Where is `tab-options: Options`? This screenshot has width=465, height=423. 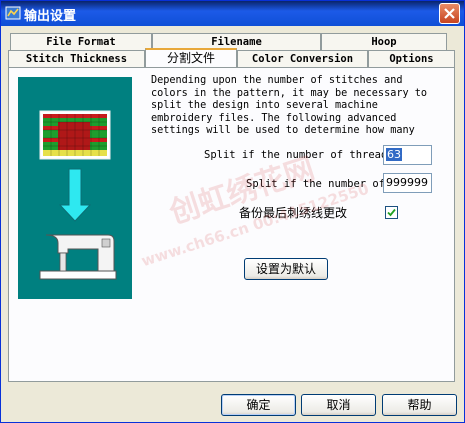
tab-options: Options is located at coordinates (411, 58).